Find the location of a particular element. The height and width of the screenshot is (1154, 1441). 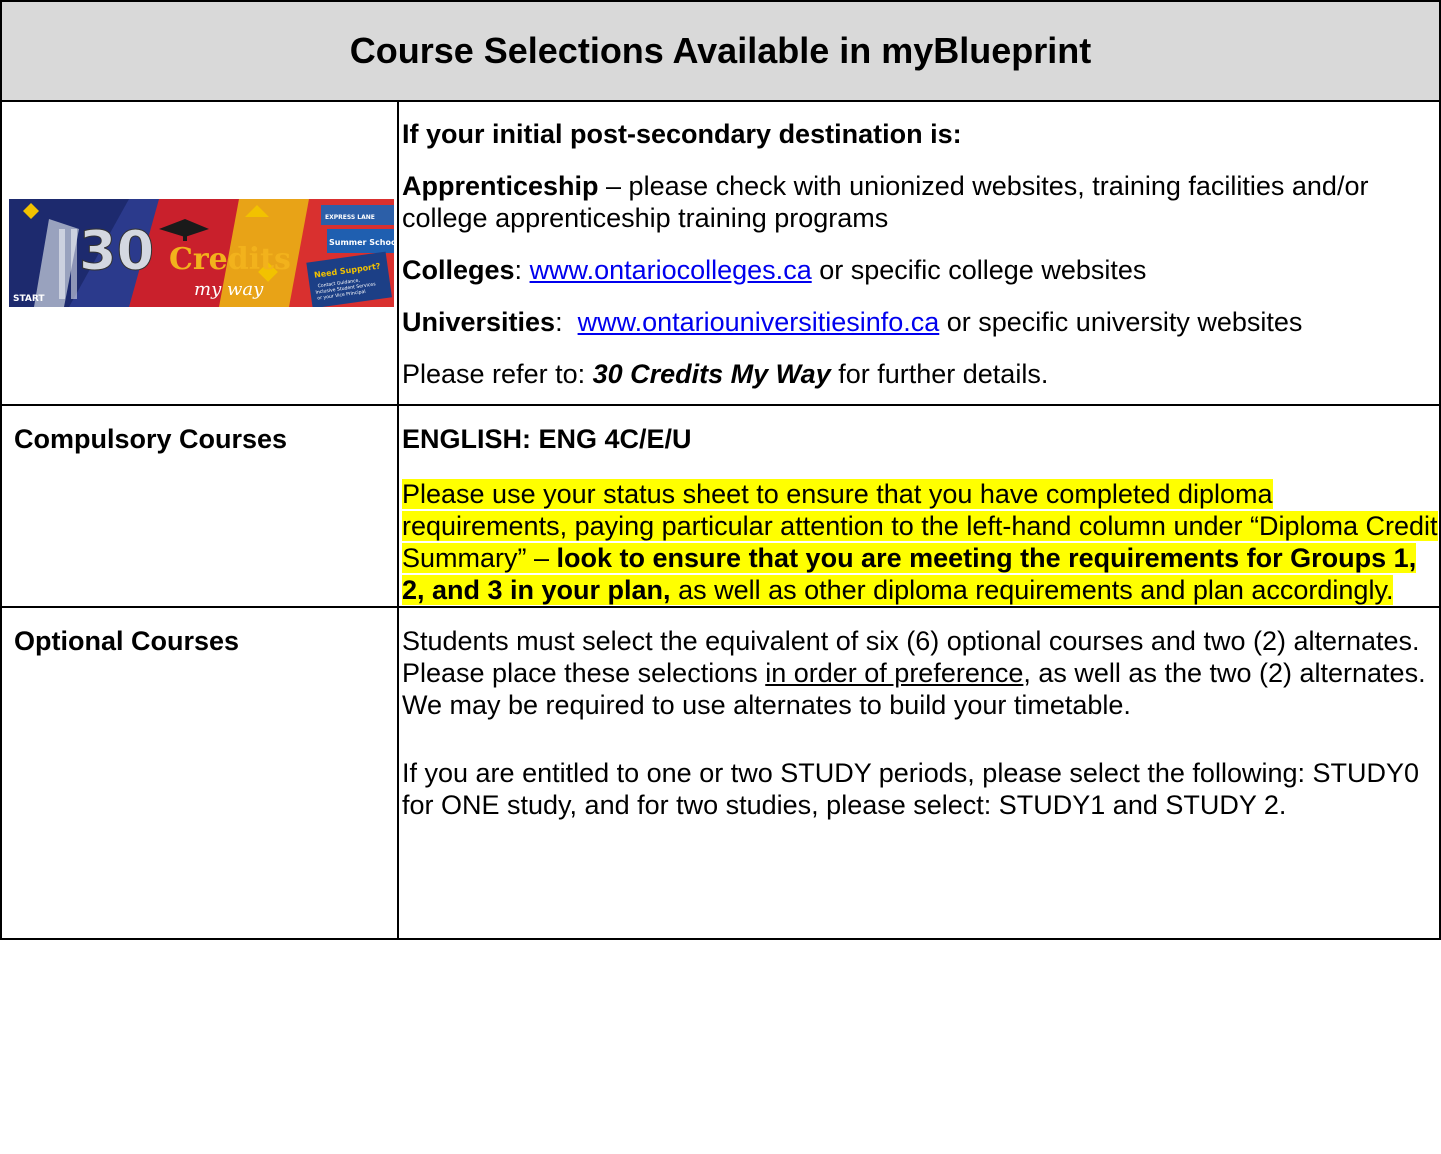

ontariouniversitiesinfo-link: www.ontariouniversitiesinfo.ca is located at coordinates (759, 322).